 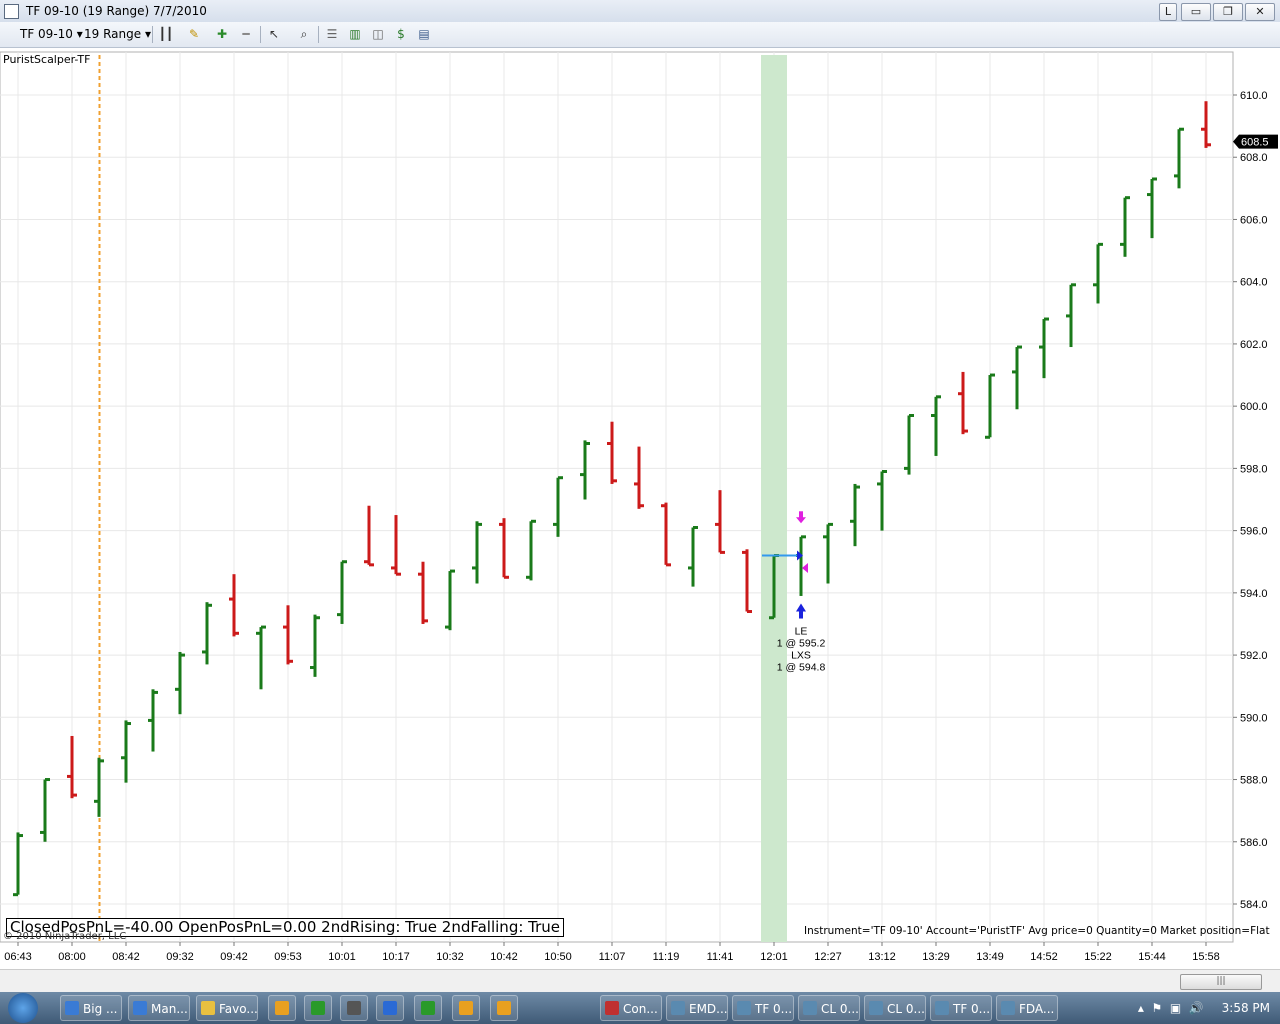 What do you see at coordinates (113, 34) in the screenshot?
I see `period-label: 19 Range` at bounding box center [113, 34].